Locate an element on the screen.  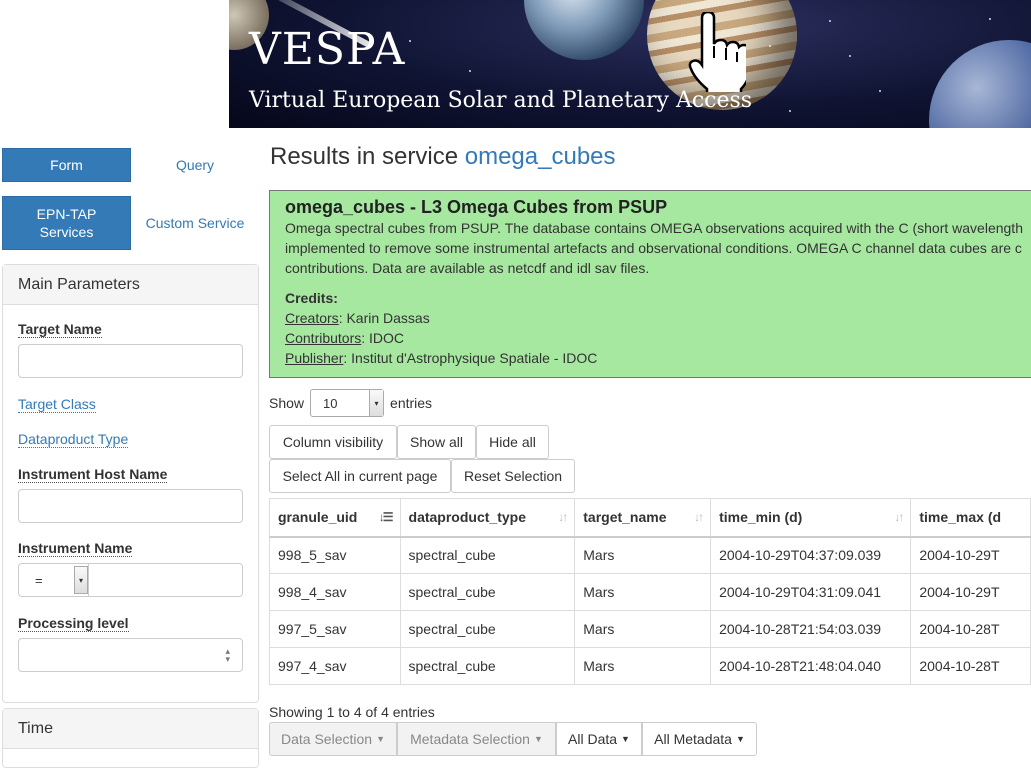
target-class-link: Target Class is located at coordinates (57, 405).